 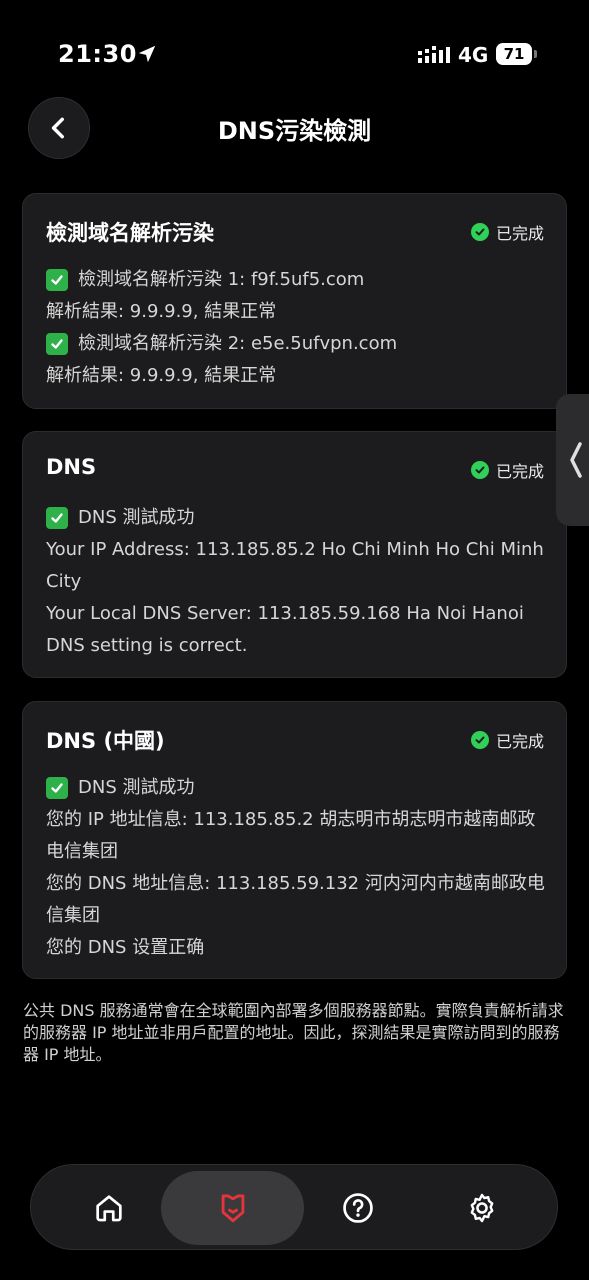 What do you see at coordinates (147, 645) in the screenshot?
I see `result-text: DNS setting is correct.` at bounding box center [147, 645].